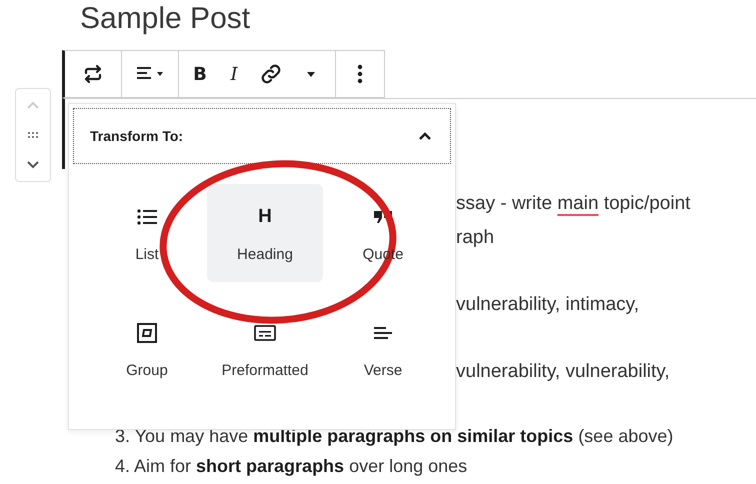 Image resolution: width=756 pixels, height=484 pixels. I want to click on list-item-text: 4. Aim for short paragraphs over long ones, so click(291, 466).